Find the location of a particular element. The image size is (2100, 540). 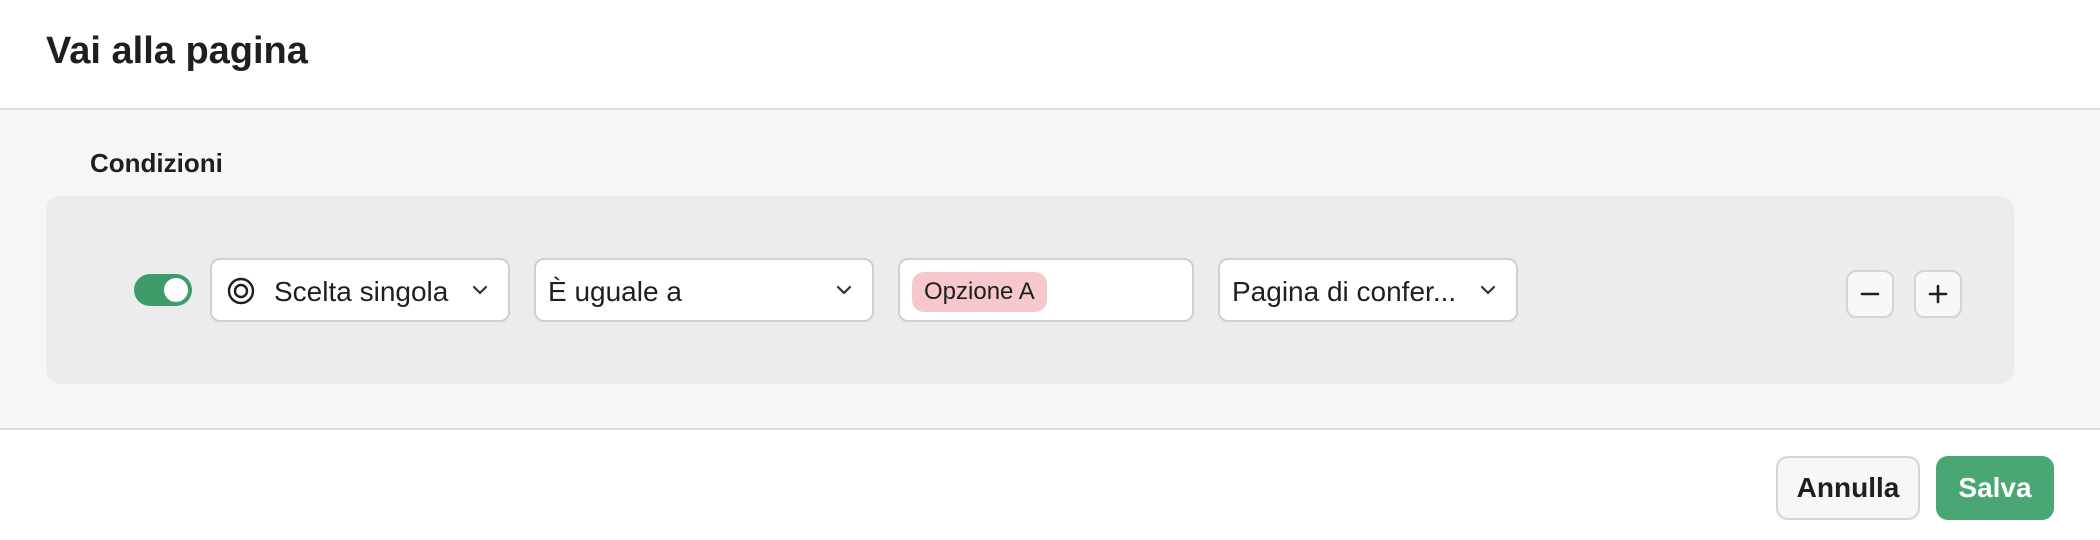

minus-icon is located at coordinates (1870, 294).